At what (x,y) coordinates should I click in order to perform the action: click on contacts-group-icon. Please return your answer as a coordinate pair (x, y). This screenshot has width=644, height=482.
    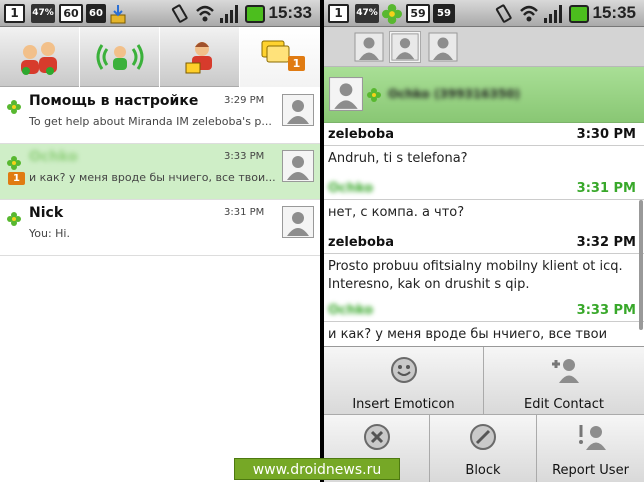
    Looking at the image, I should click on (39, 58).